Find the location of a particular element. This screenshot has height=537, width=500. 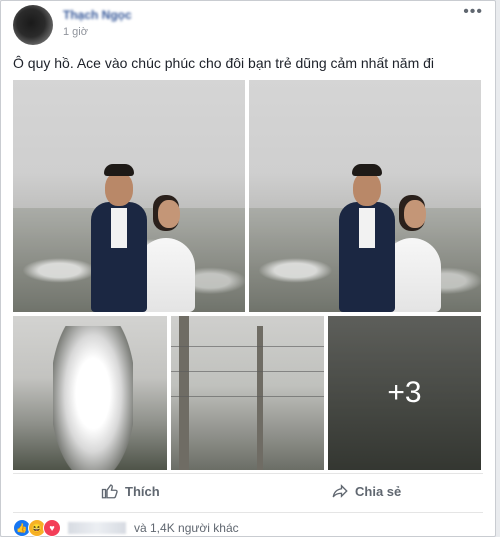

reactor-name-blurred is located at coordinates (97, 528).